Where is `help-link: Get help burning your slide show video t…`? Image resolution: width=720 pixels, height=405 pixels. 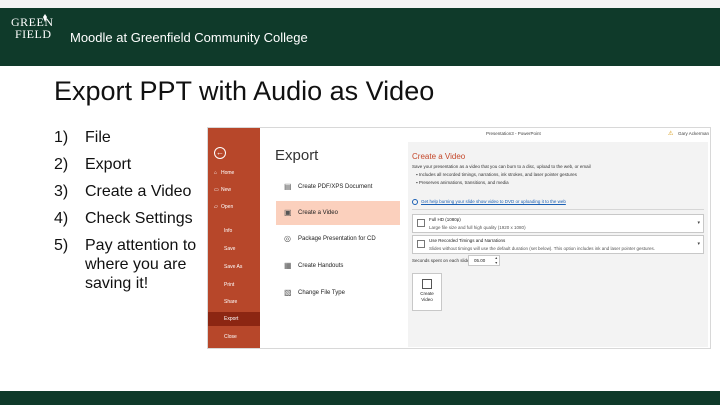 help-link: Get help burning your slide show video t… is located at coordinates (489, 202).